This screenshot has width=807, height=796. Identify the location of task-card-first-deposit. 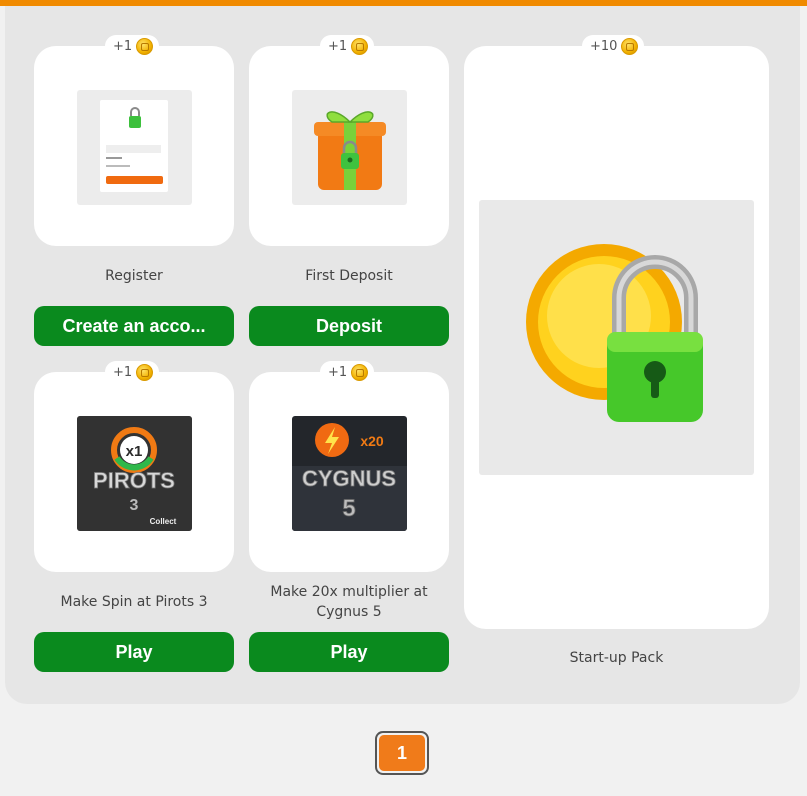
(349, 146).